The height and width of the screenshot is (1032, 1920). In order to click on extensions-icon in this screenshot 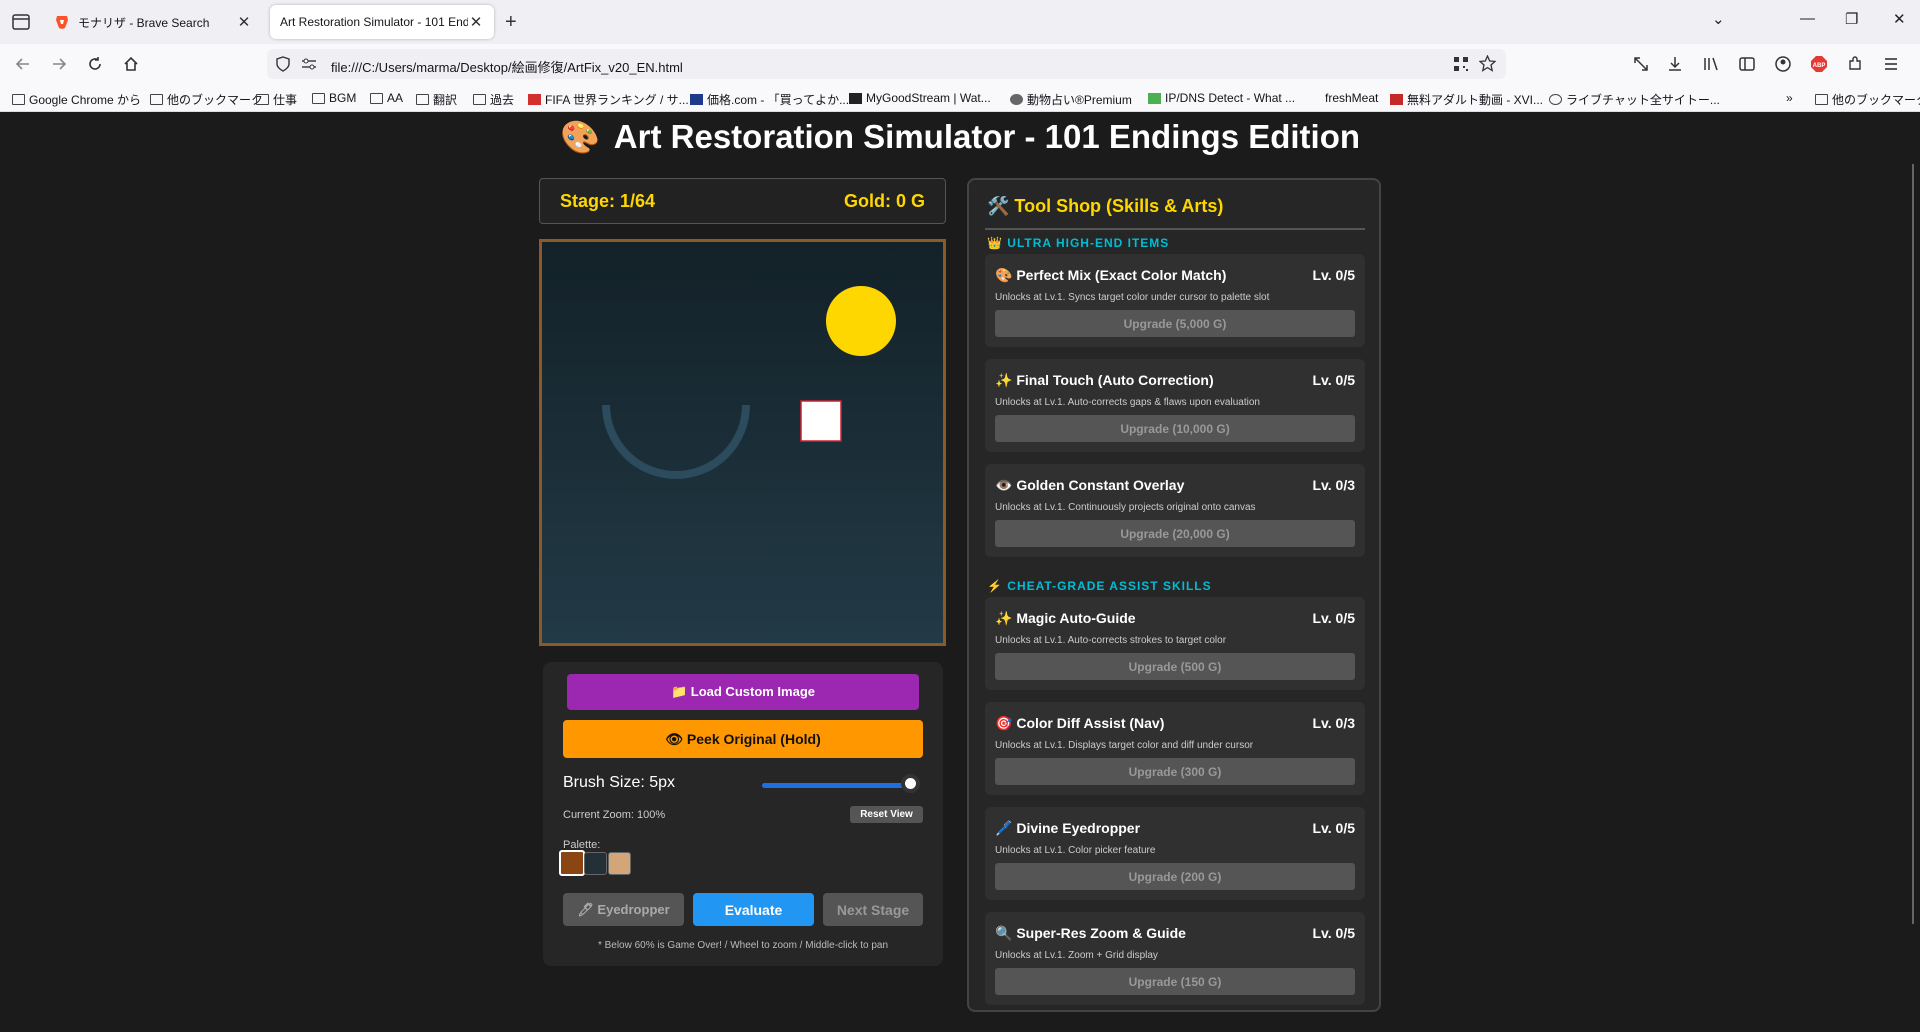, I will do `click(1855, 64)`.